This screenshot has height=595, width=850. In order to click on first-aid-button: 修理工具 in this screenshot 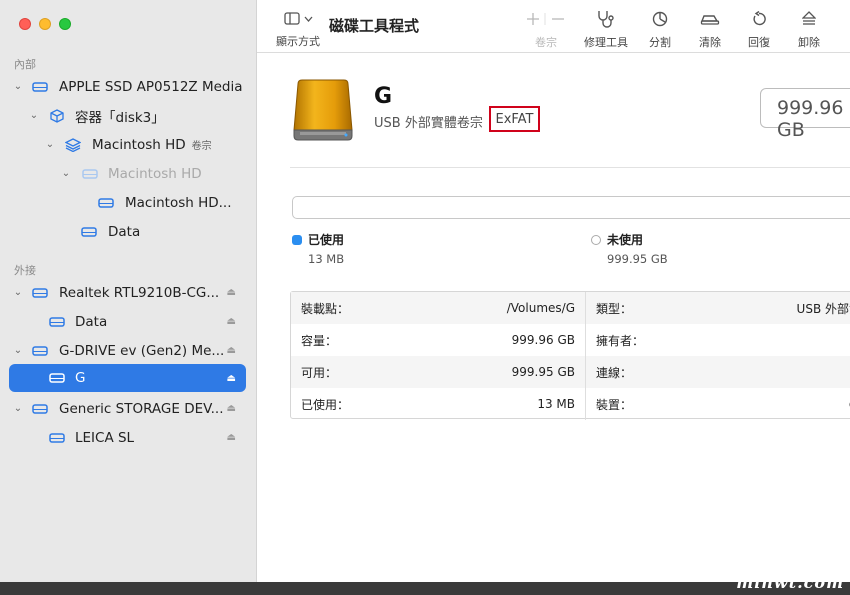, I will do `click(606, 29)`.